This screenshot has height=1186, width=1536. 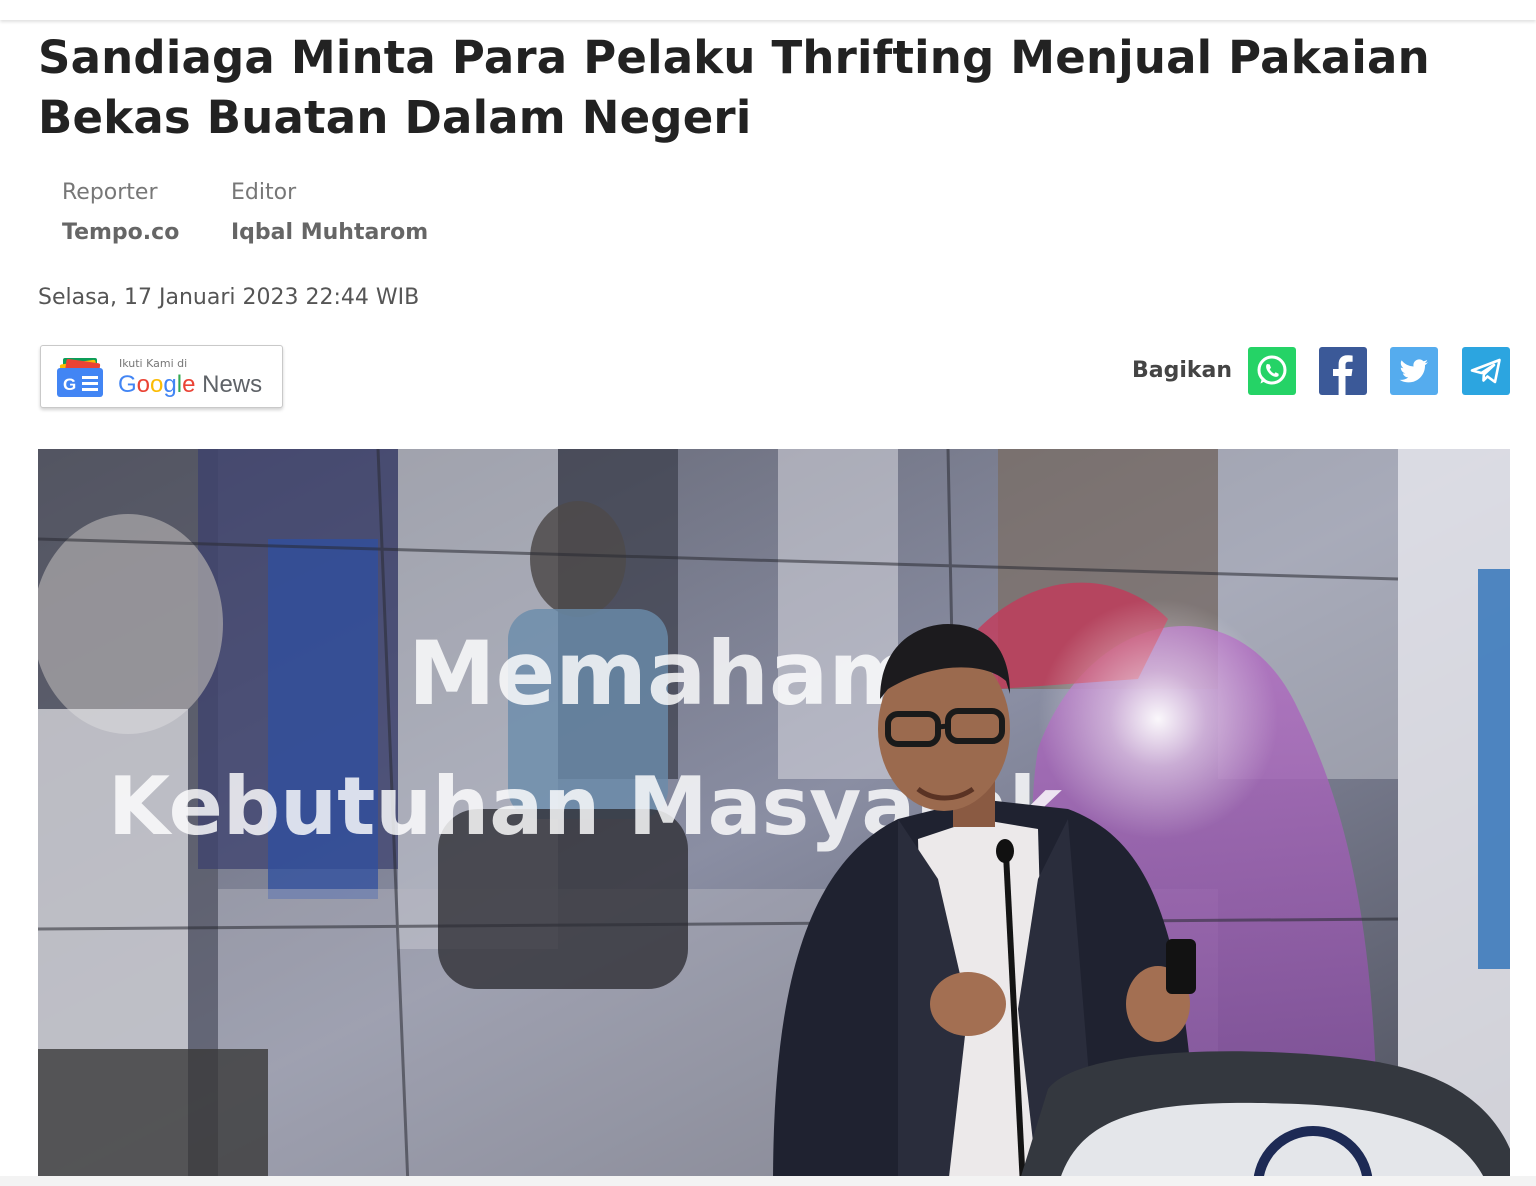 I want to click on google-news-follow-text: Ikuti Kami di, so click(x=153, y=363).